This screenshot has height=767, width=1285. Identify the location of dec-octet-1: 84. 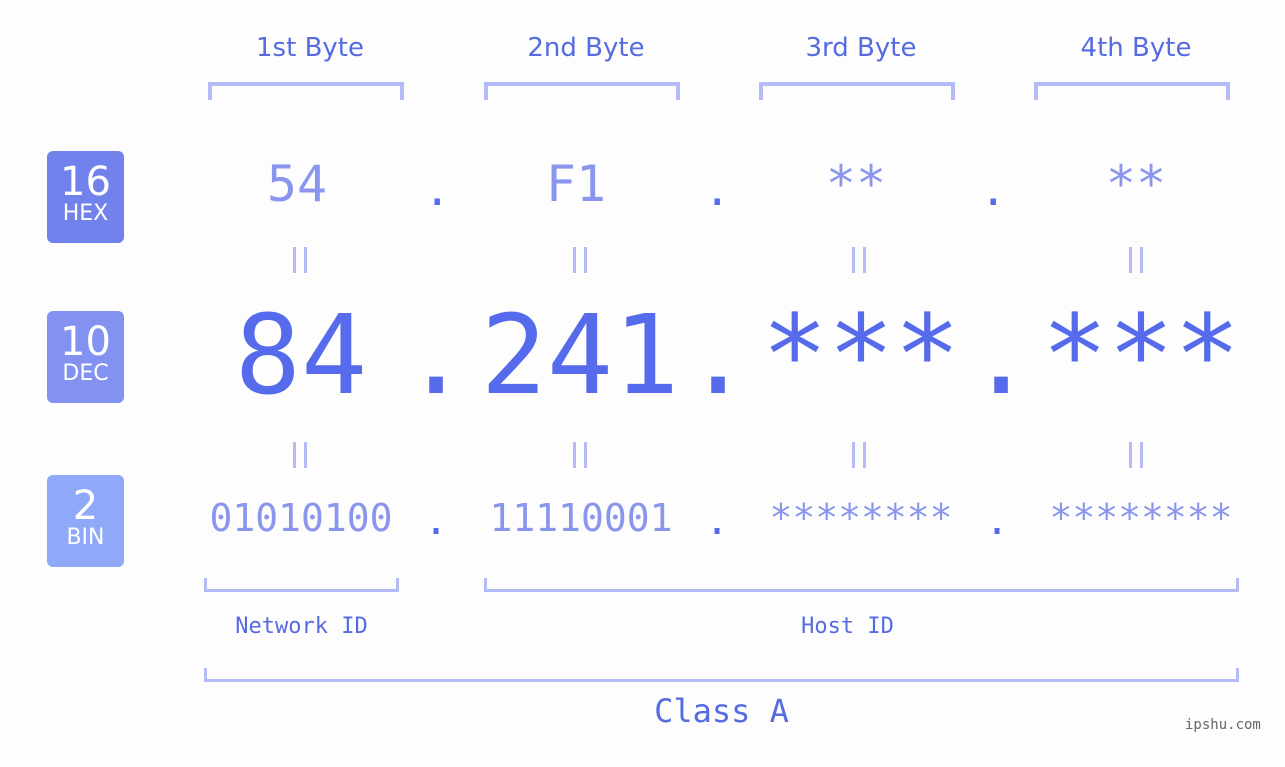
(301, 355).